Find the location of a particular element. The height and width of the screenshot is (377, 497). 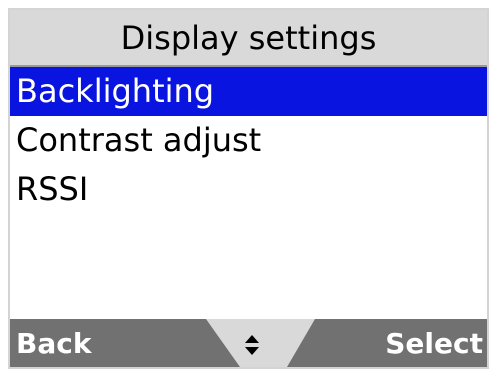

page-title: Display settings is located at coordinates (248, 38).